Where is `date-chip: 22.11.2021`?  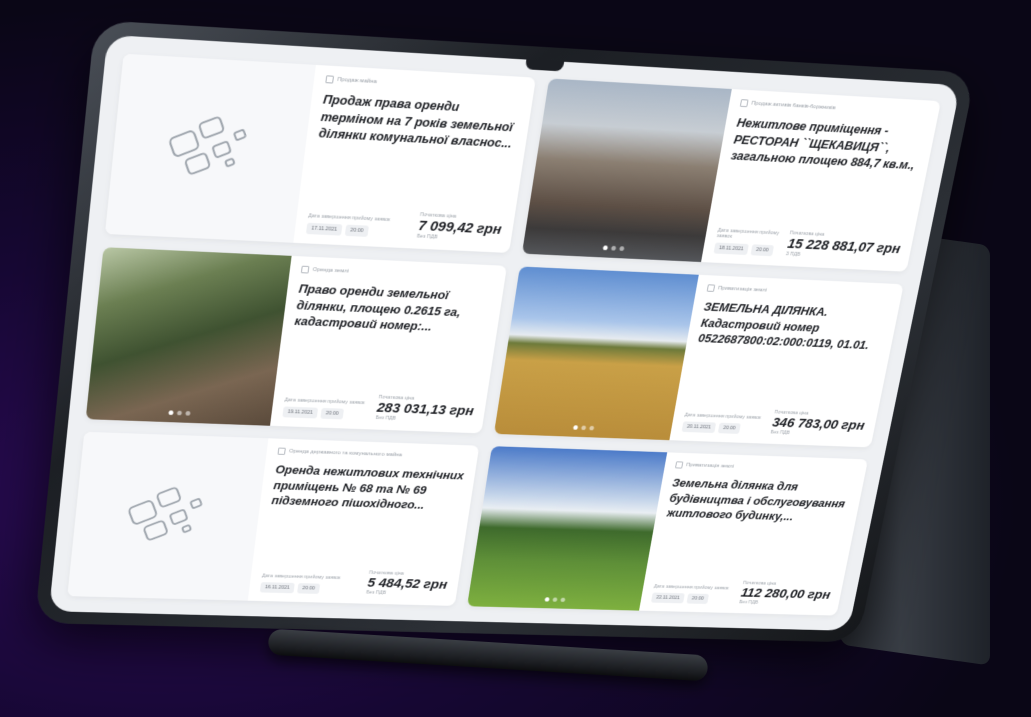
date-chip: 22.11.2021 is located at coordinates (668, 597).